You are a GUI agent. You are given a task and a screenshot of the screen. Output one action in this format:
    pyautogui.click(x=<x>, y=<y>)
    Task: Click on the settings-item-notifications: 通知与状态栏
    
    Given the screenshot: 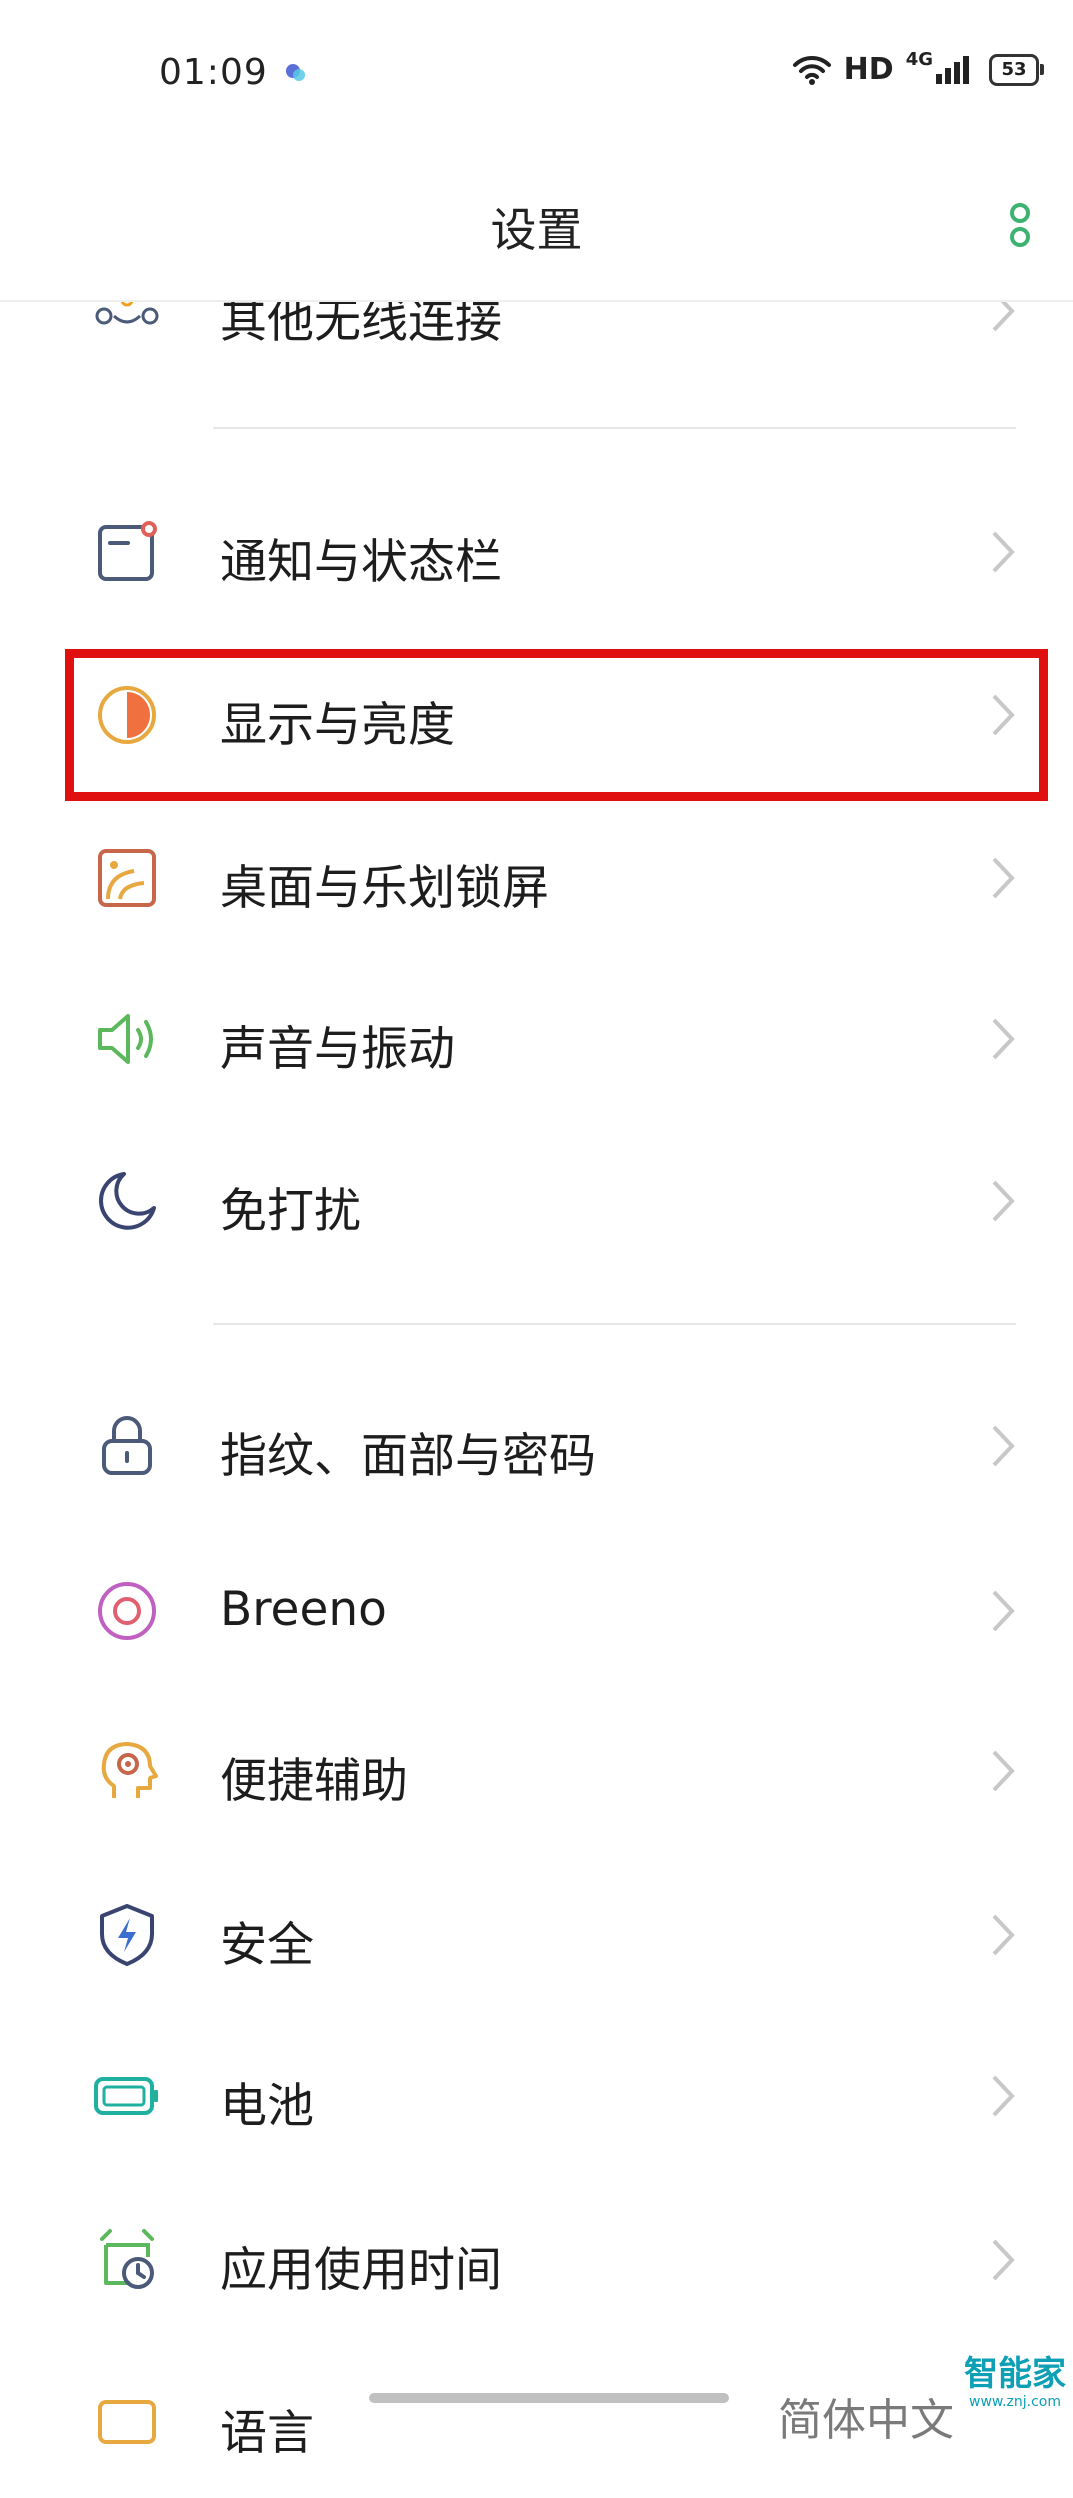 What is the action you would take?
    pyautogui.click(x=536, y=552)
    